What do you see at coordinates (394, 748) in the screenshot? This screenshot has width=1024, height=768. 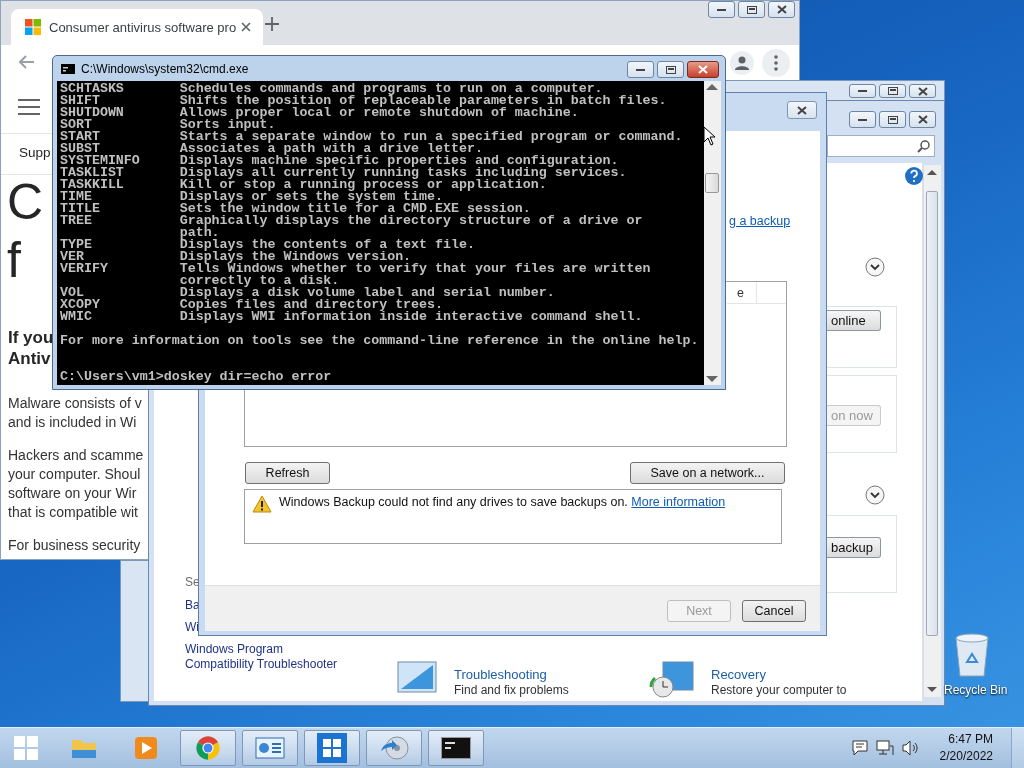 I see `backup-disk-icon` at bounding box center [394, 748].